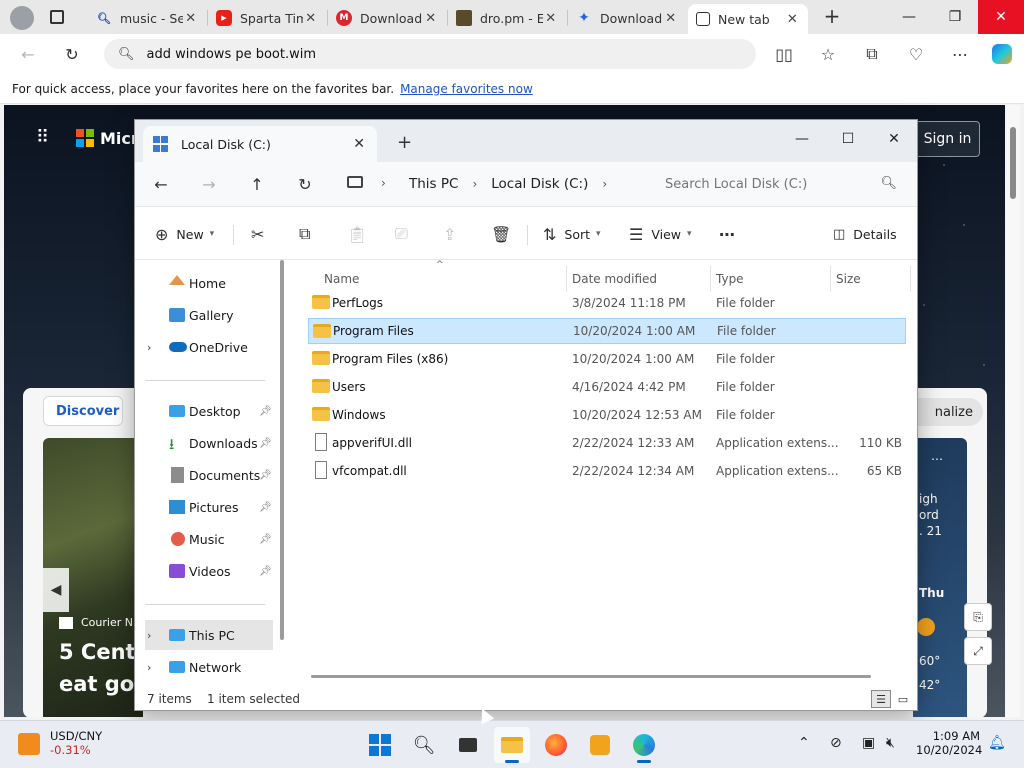  I want to click on nav-this-pc: › This PC, so click(209, 635).